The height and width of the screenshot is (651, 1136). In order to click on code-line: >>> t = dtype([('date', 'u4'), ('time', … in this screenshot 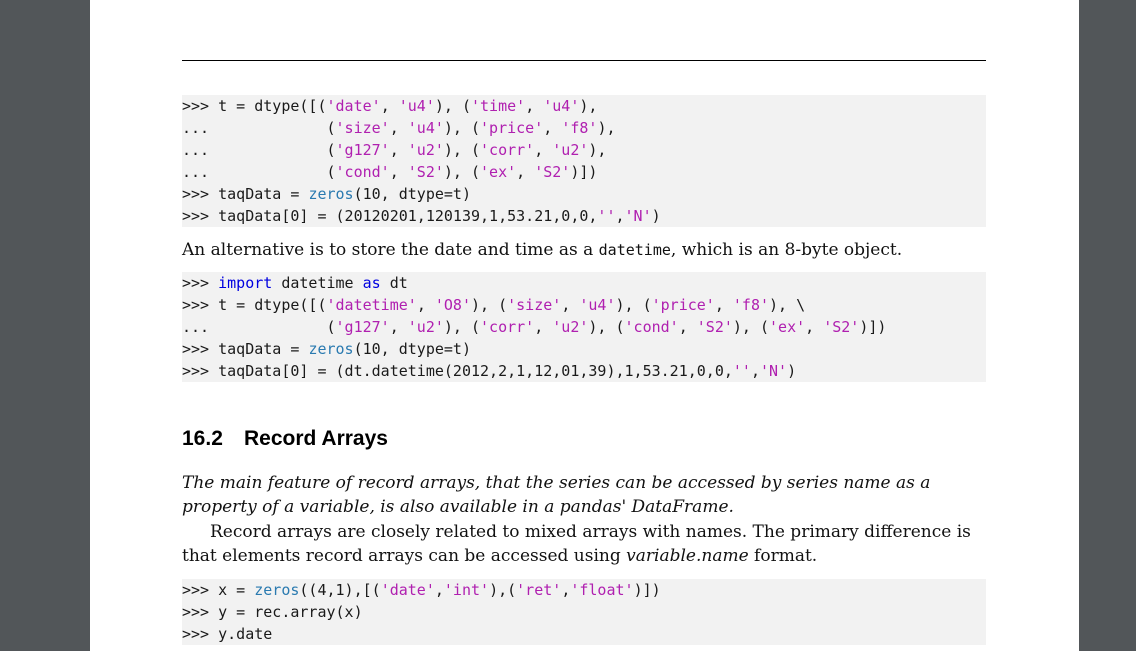, I will do `click(584, 106)`.